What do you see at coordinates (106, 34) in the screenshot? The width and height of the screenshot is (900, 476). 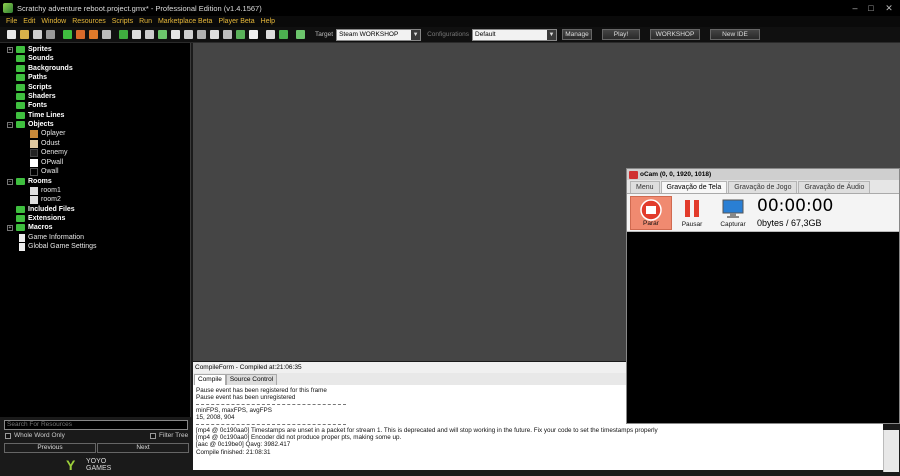 I see `clean-icon` at bounding box center [106, 34].